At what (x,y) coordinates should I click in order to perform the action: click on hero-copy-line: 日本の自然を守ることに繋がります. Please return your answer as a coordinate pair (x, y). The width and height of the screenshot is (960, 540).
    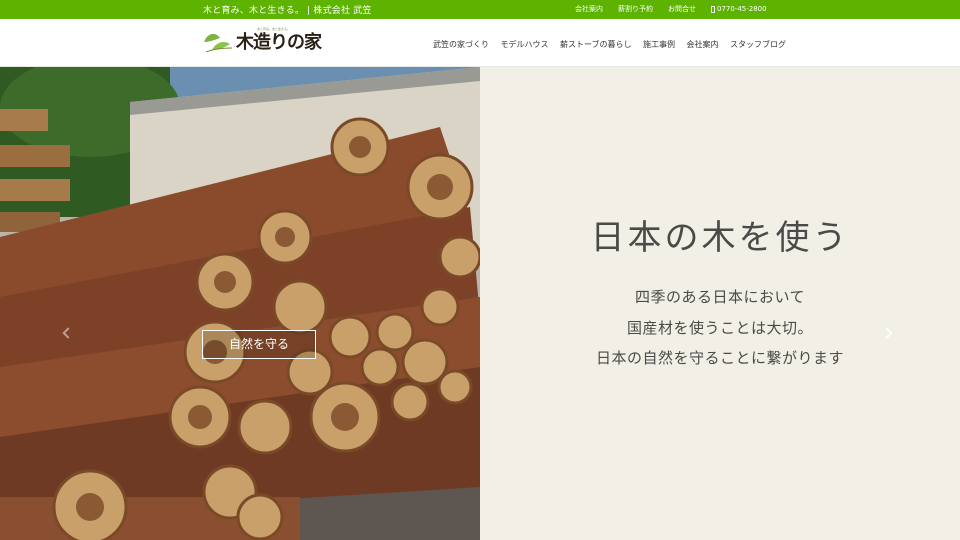
    Looking at the image, I should click on (719, 358).